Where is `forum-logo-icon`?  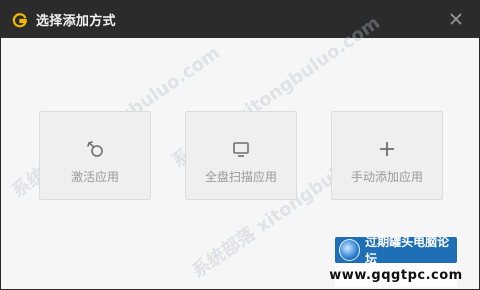 forum-logo-icon is located at coordinates (350, 250).